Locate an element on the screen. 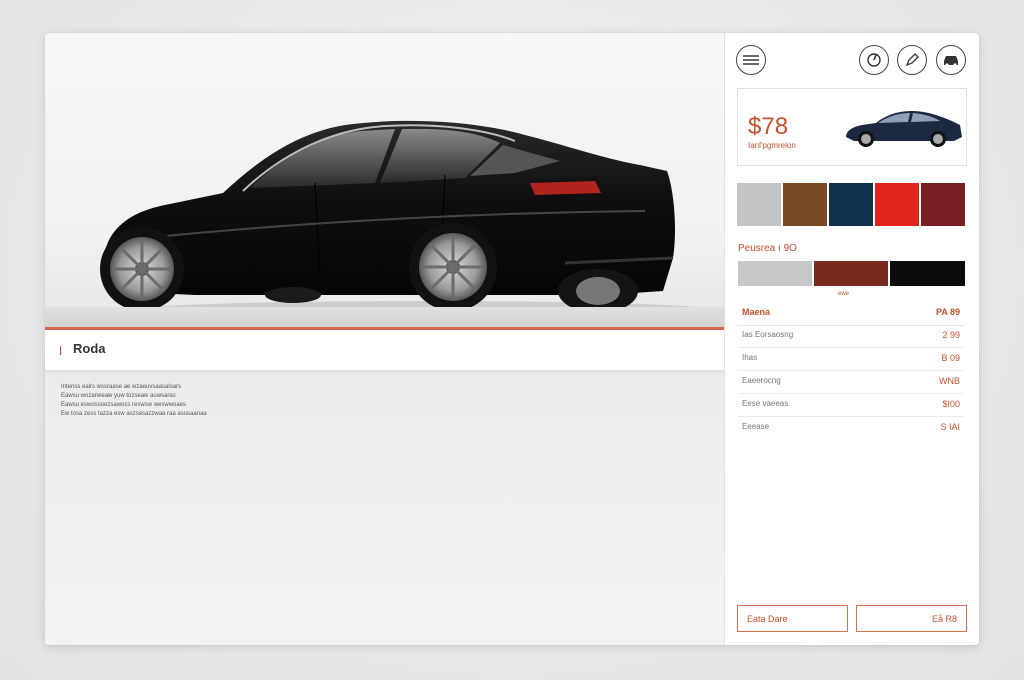  car-front-icon is located at coordinates (951, 60).